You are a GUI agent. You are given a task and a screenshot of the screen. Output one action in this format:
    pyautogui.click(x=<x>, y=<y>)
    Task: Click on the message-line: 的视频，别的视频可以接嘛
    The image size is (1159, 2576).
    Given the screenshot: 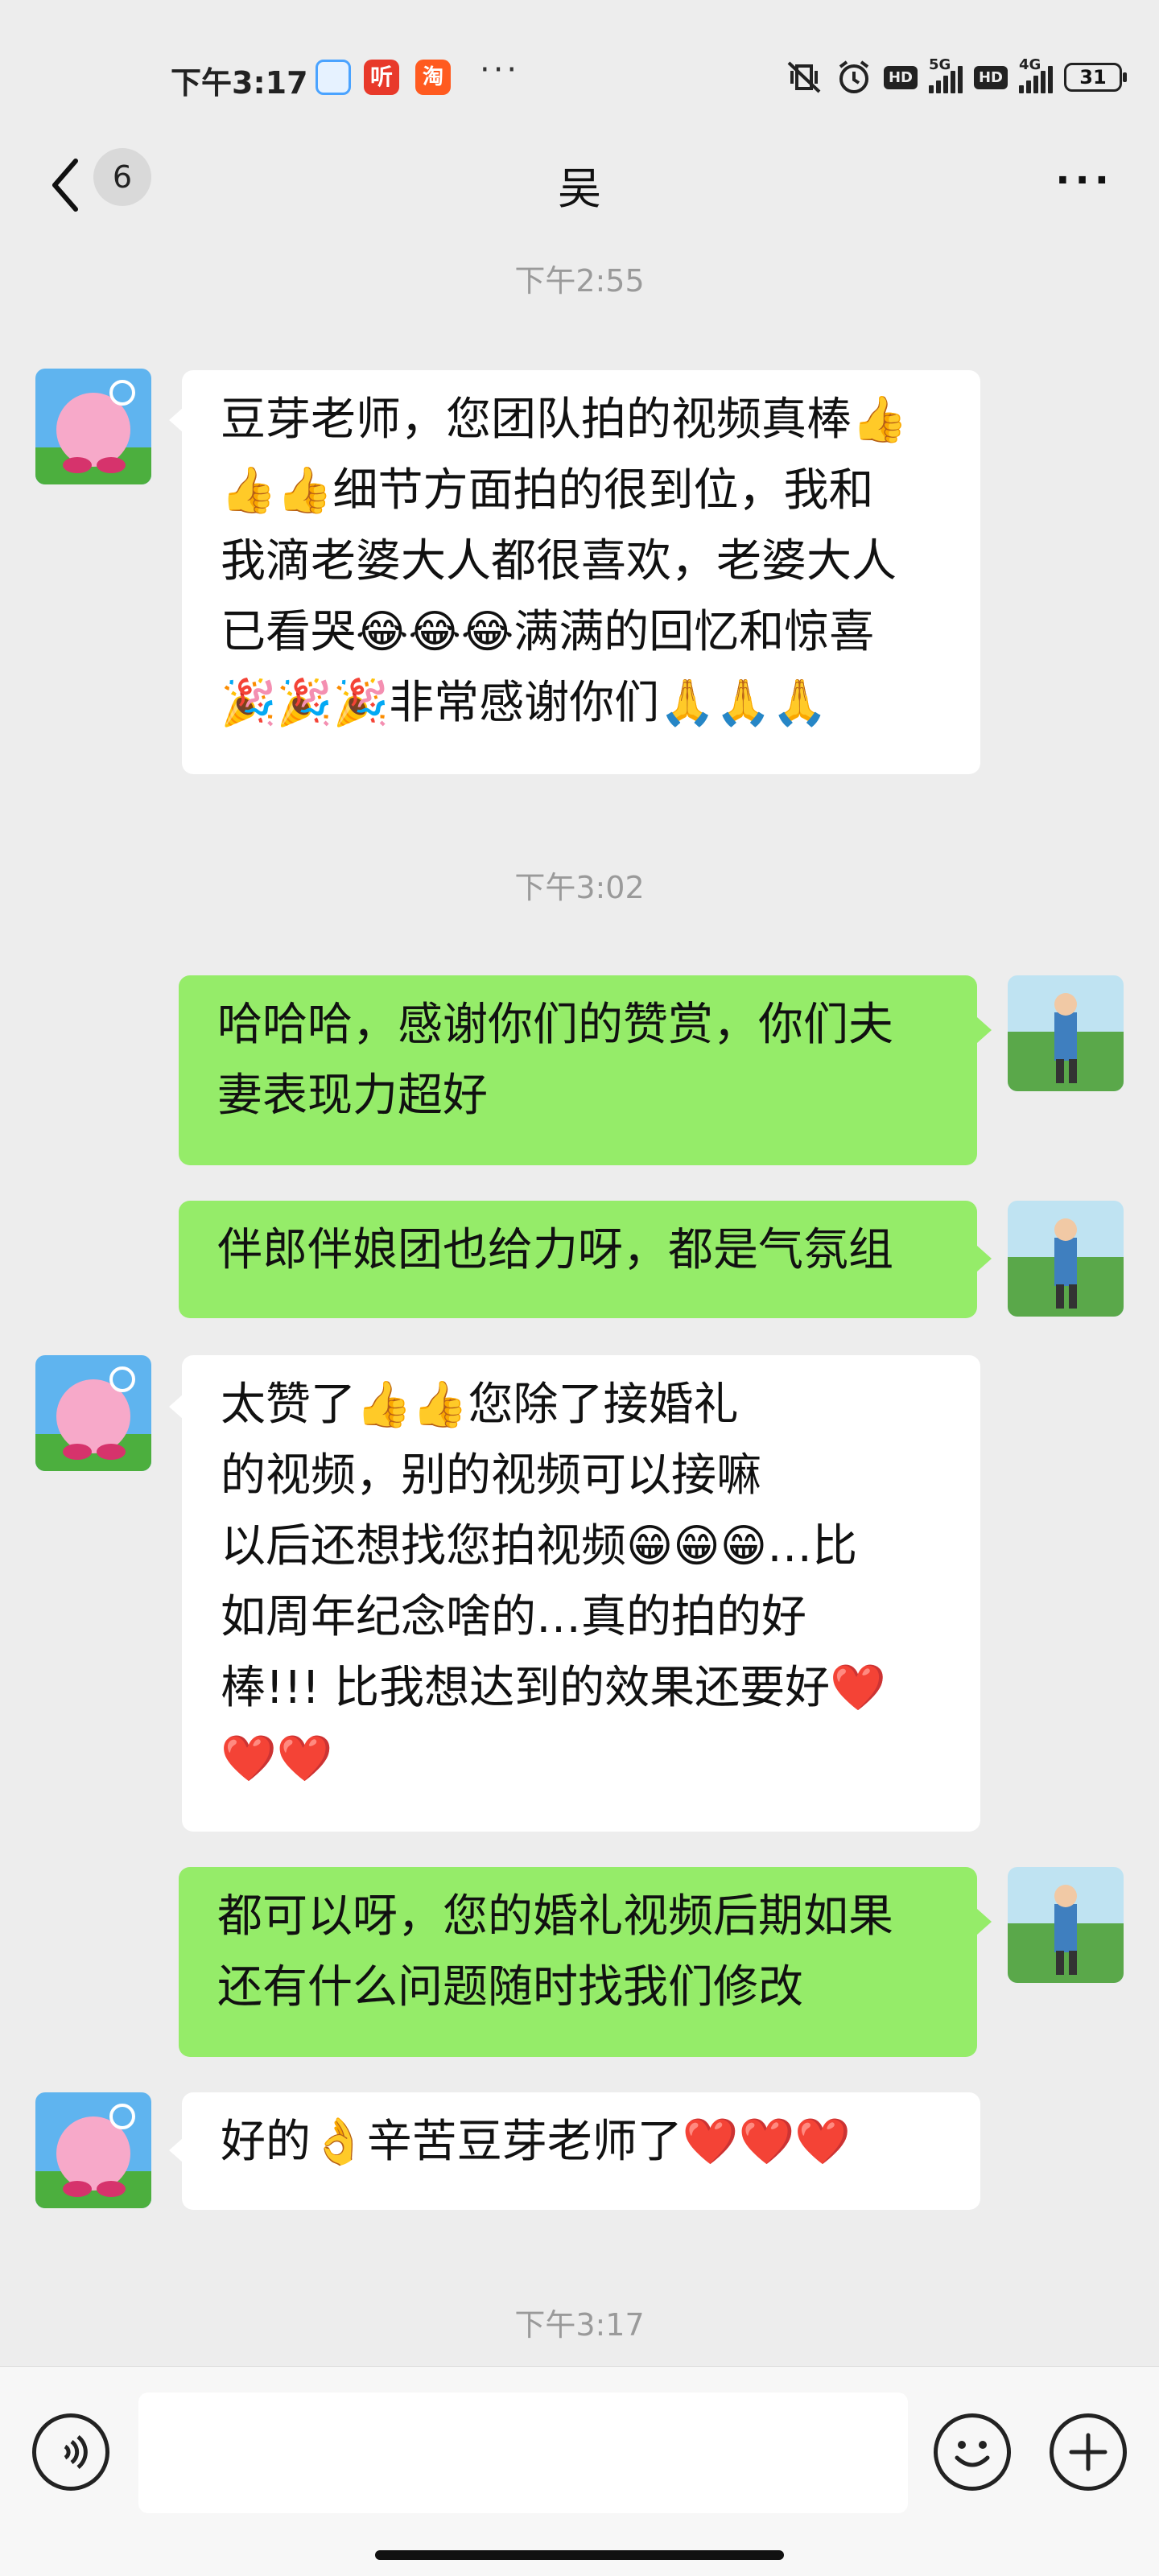 What is the action you would take?
    pyautogui.click(x=491, y=1475)
    